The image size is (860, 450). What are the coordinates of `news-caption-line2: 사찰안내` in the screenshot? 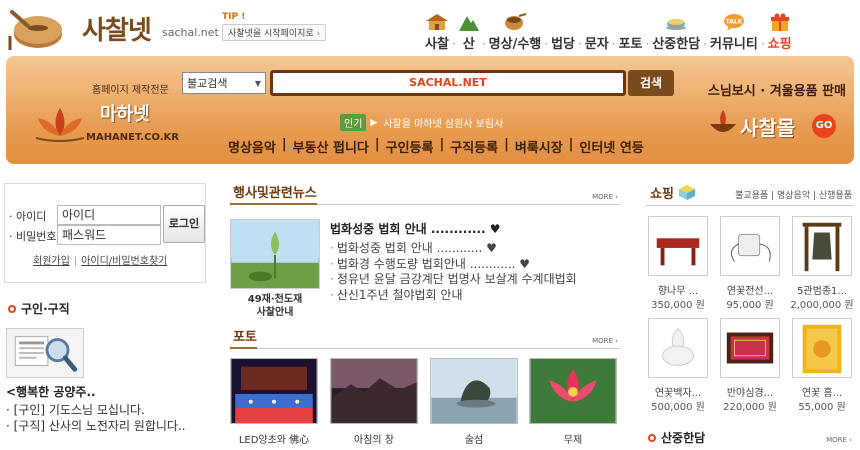 It's located at (275, 312).